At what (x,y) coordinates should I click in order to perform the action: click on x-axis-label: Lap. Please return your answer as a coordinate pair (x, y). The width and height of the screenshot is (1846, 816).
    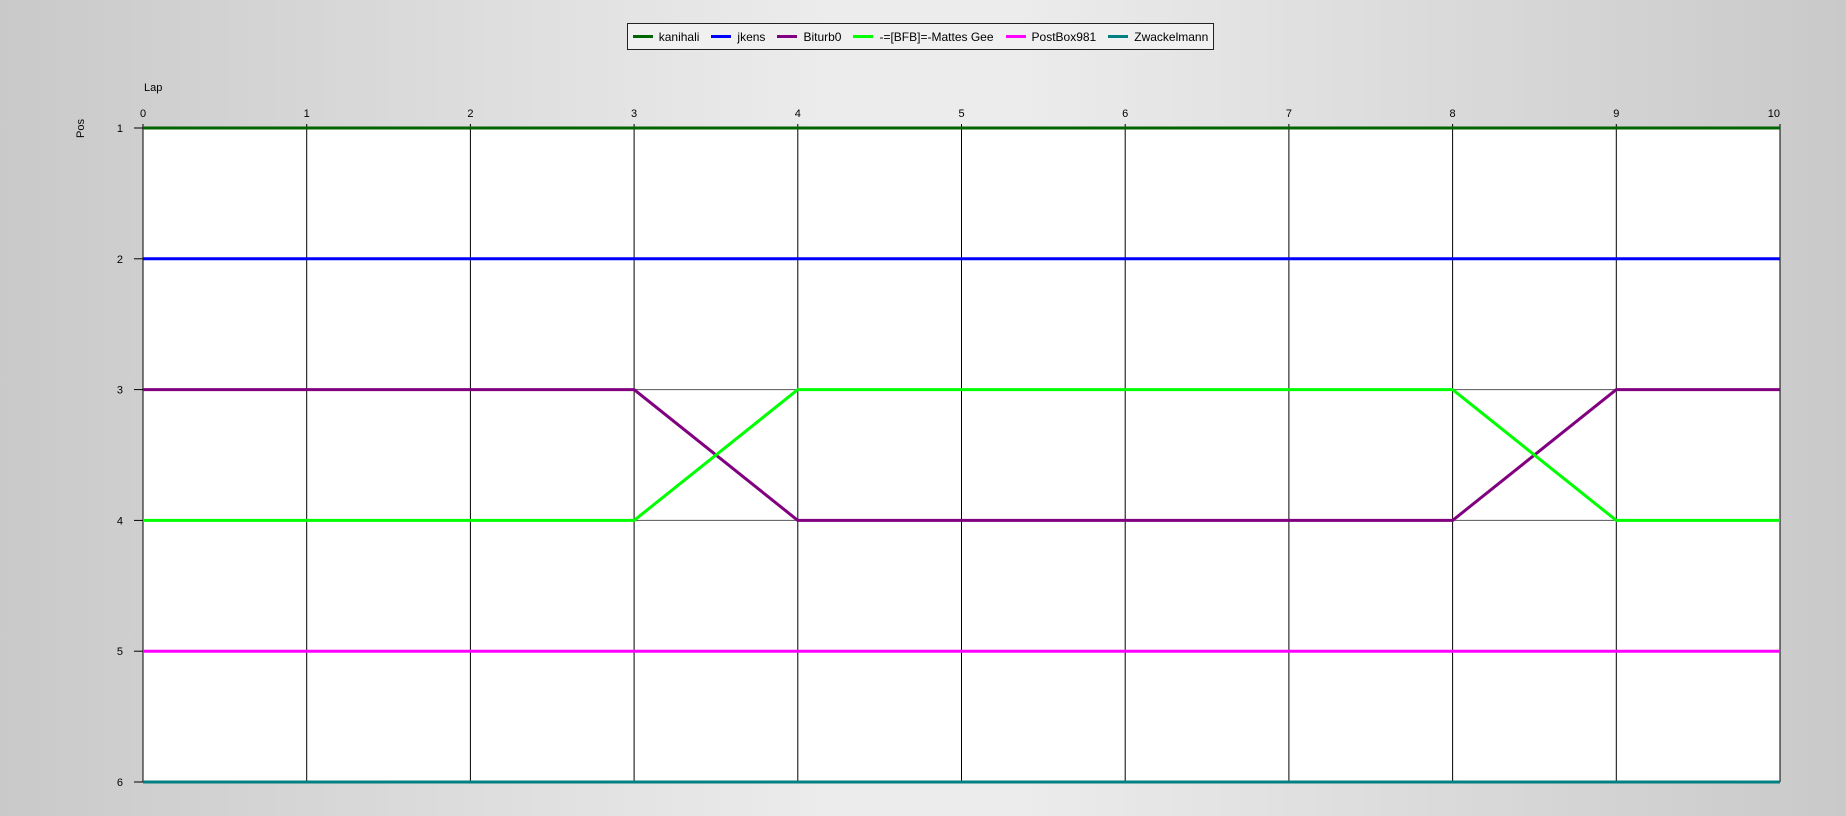
    Looking at the image, I should click on (153, 88).